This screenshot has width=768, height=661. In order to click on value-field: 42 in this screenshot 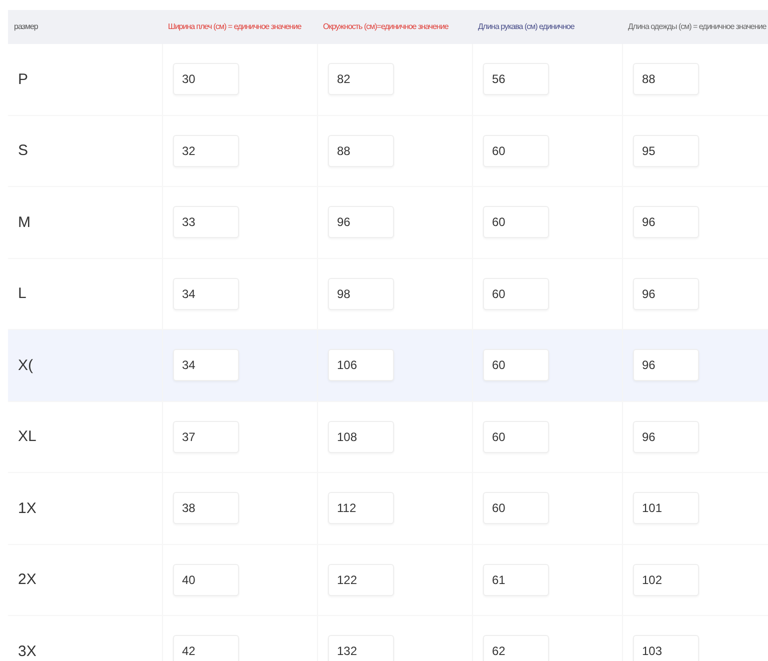, I will do `click(206, 648)`.